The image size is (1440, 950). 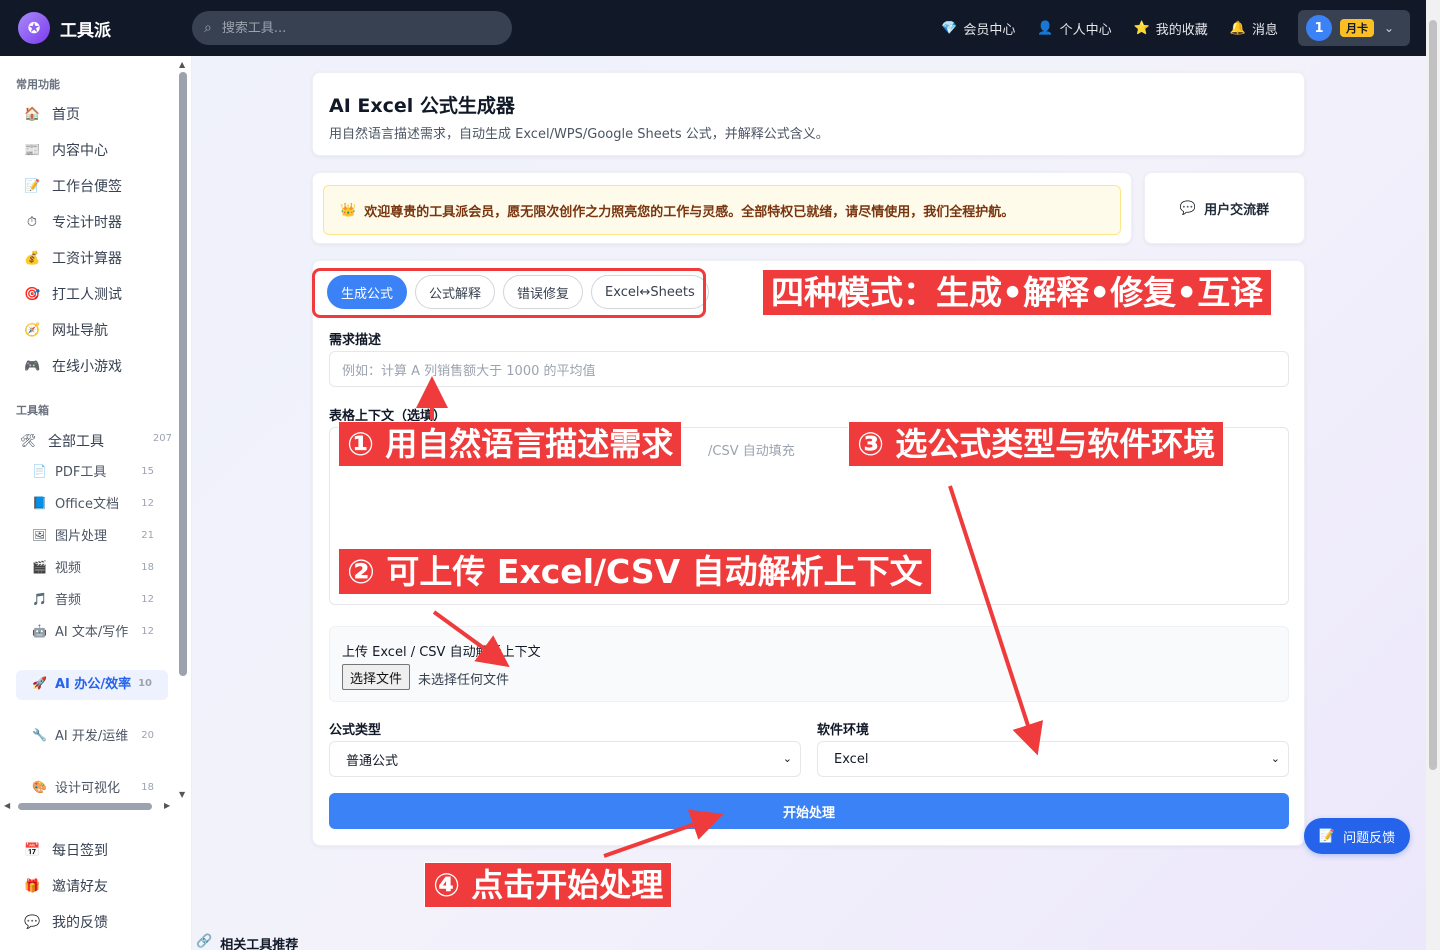 What do you see at coordinates (40, 535) in the screenshot?
I see `picture-icon: 🖼` at bounding box center [40, 535].